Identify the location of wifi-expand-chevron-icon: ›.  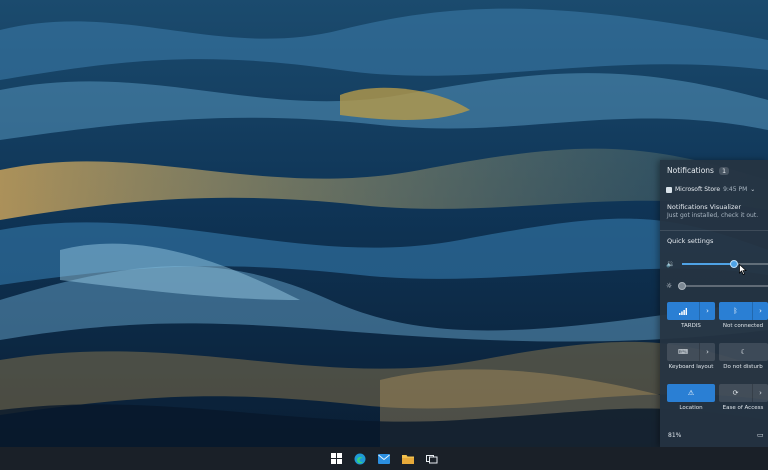
(707, 311).